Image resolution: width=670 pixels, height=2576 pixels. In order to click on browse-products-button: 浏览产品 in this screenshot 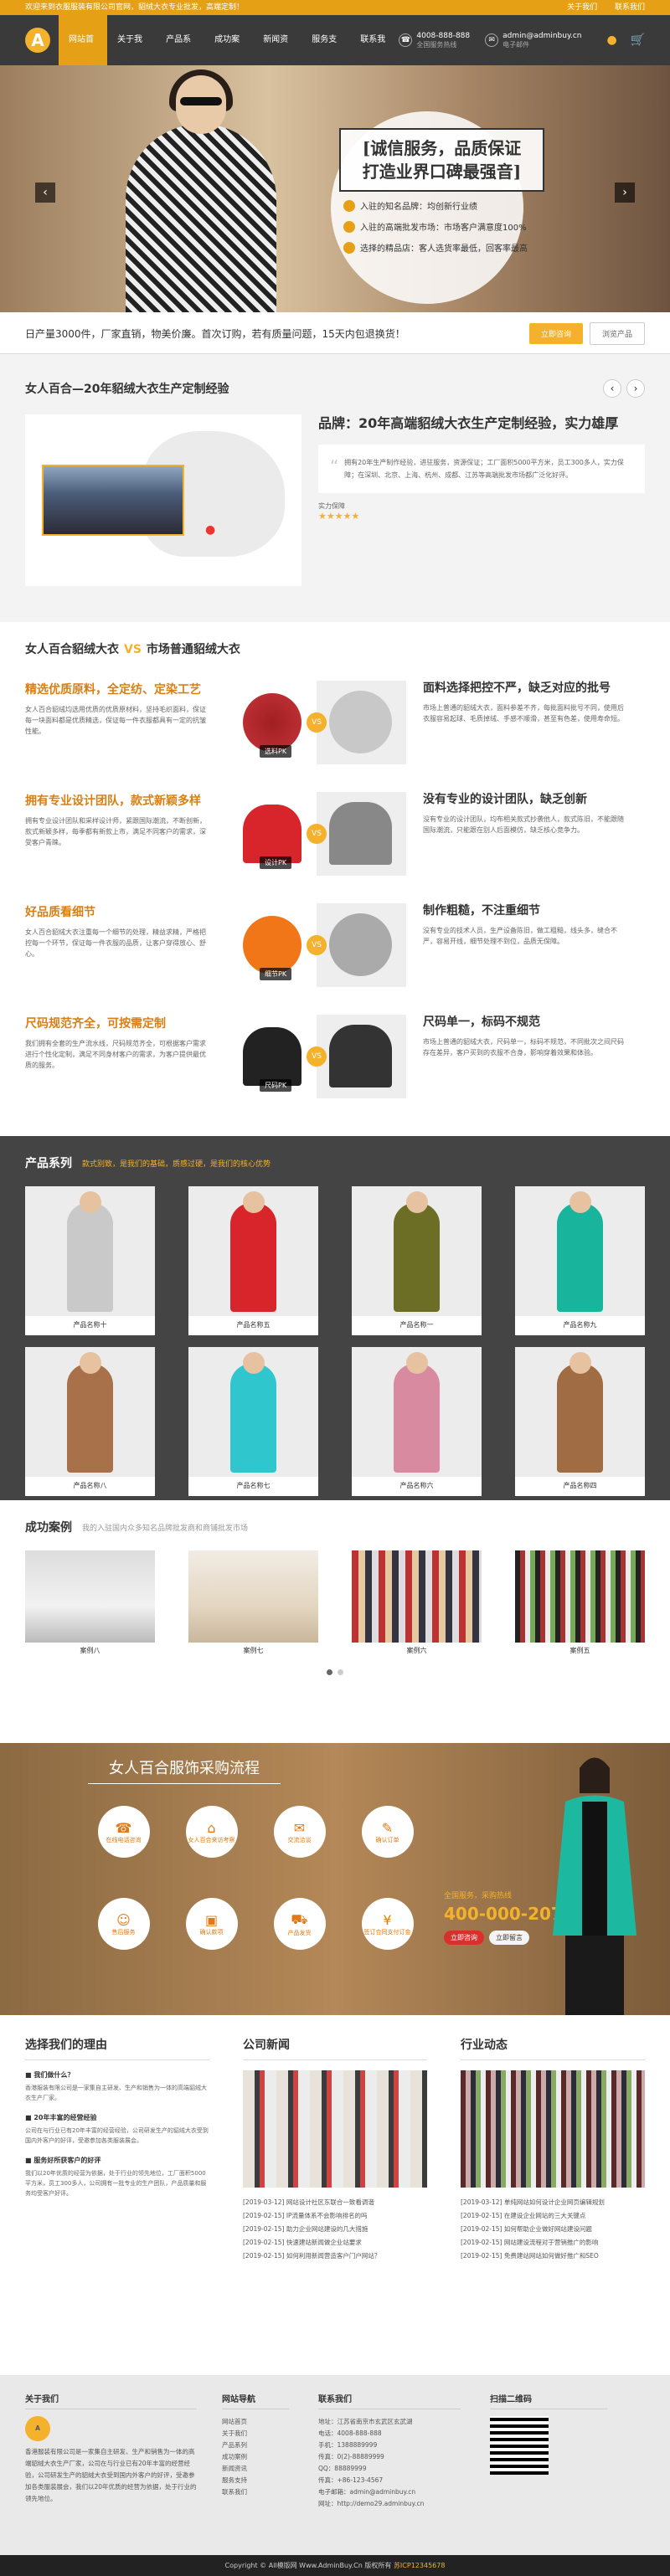, I will do `click(617, 333)`.